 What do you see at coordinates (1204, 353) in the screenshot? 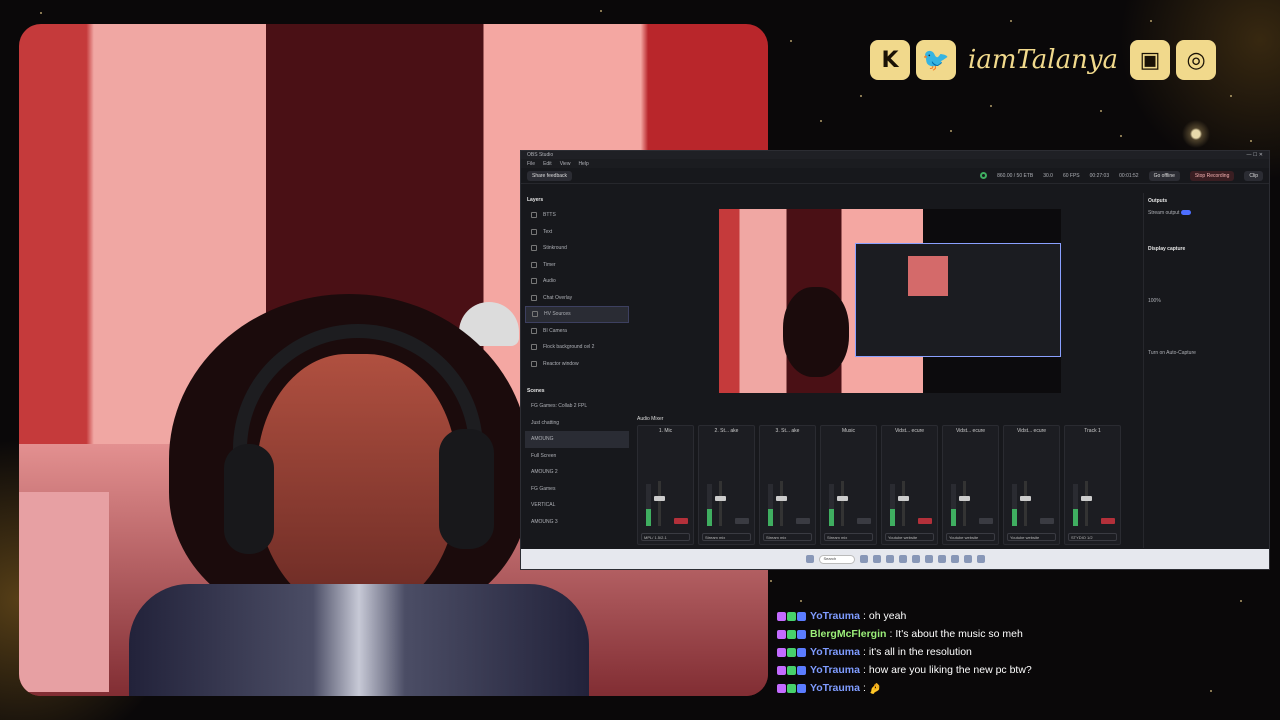
I see `auto-capture-row: Turn on Auto-Capture` at bounding box center [1204, 353].